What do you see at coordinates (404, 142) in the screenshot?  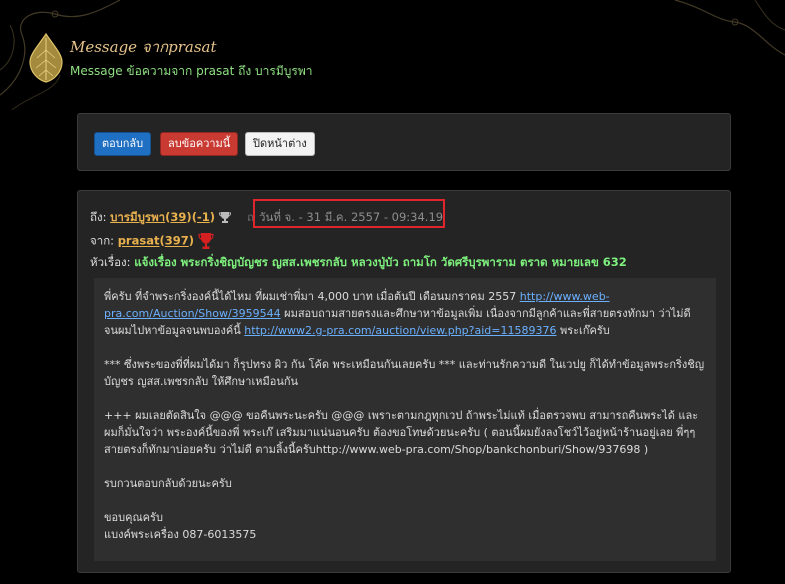 I see `action-toolbar: ตอบกลับ ลบข้อความนี้ ปิดหน้าต่าง` at bounding box center [404, 142].